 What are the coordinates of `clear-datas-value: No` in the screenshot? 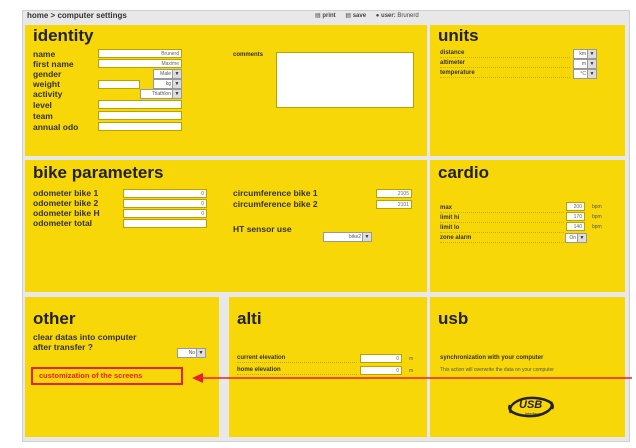 It's located at (191, 353).